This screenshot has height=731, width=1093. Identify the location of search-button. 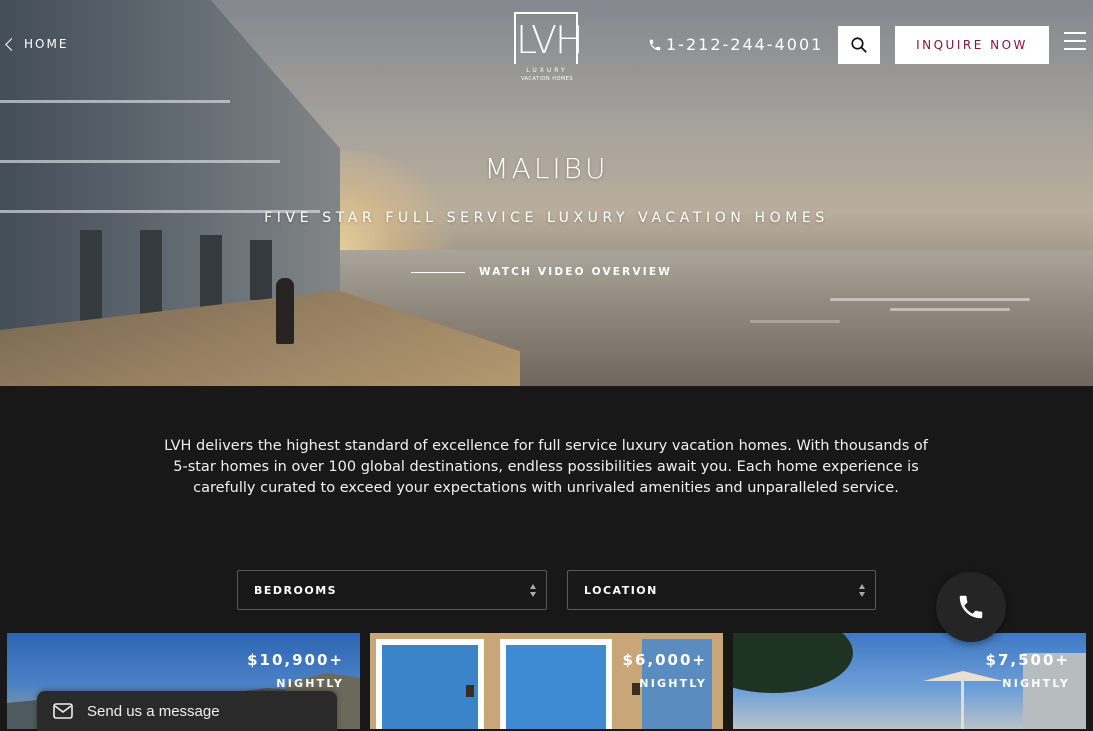
(859, 45).